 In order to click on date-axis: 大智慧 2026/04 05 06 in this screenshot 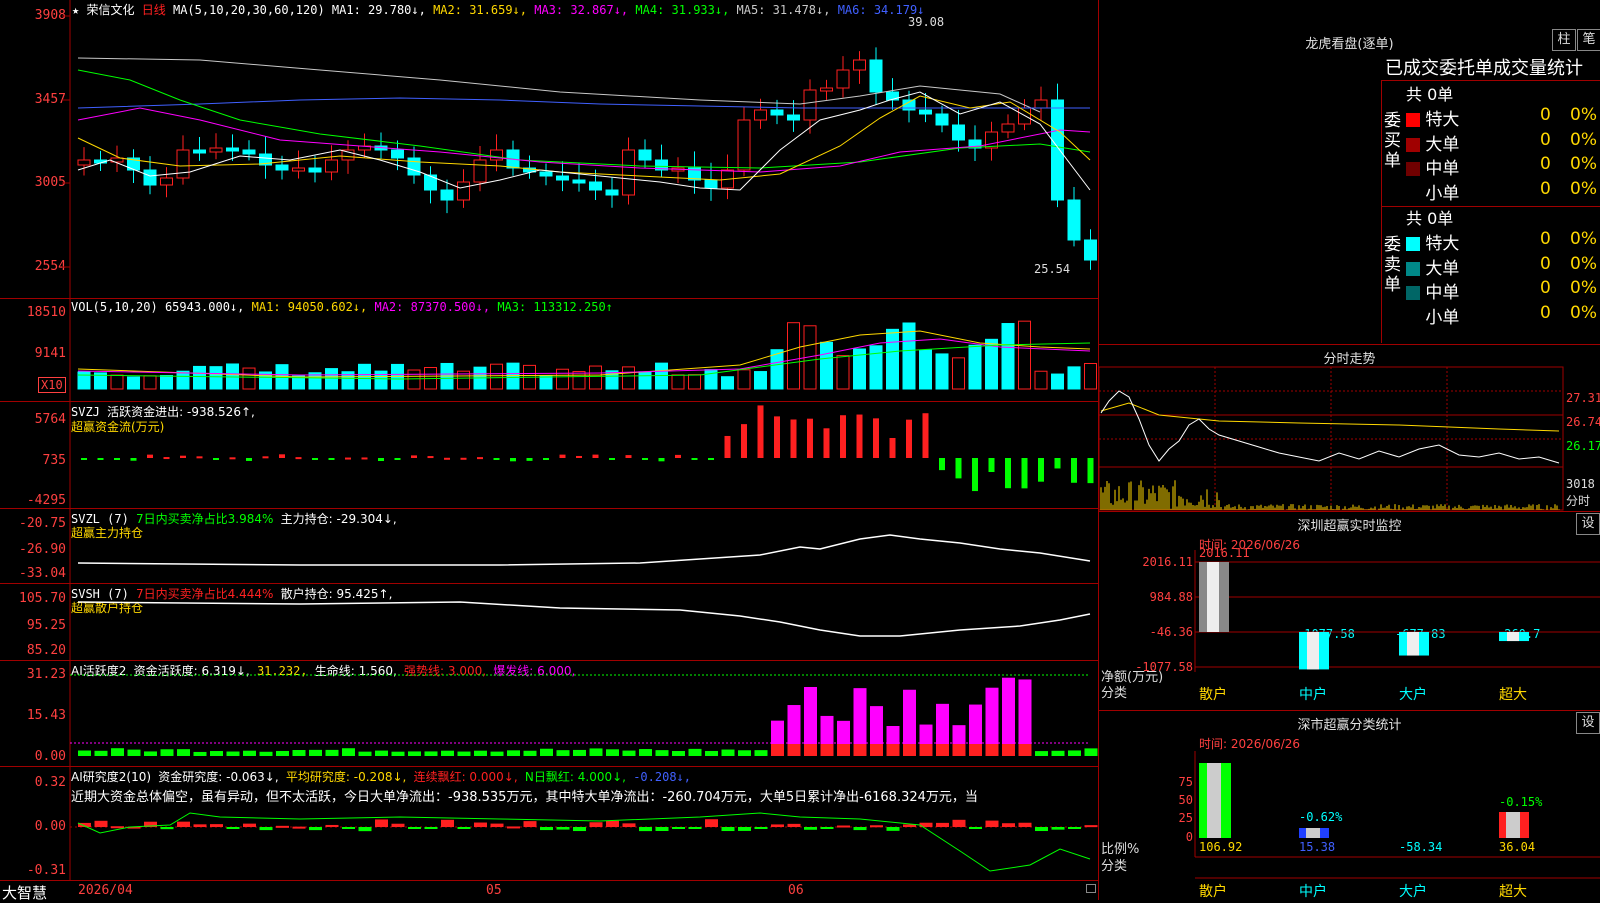, I will do `click(549, 891)`.